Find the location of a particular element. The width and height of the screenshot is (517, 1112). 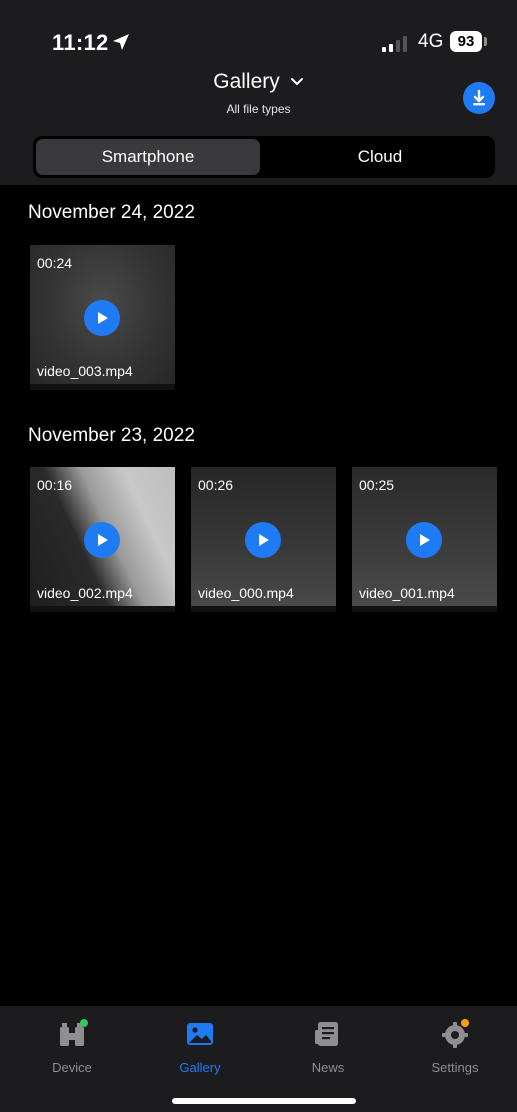

video-duration: 00:26 is located at coordinates (216, 485).